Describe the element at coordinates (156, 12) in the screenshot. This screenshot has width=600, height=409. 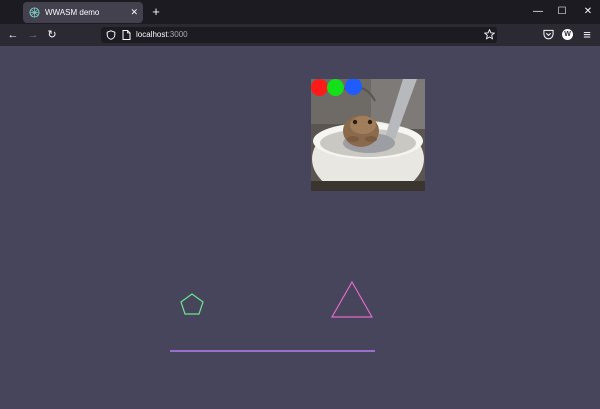
I see `new-tab-button: +` at that location.